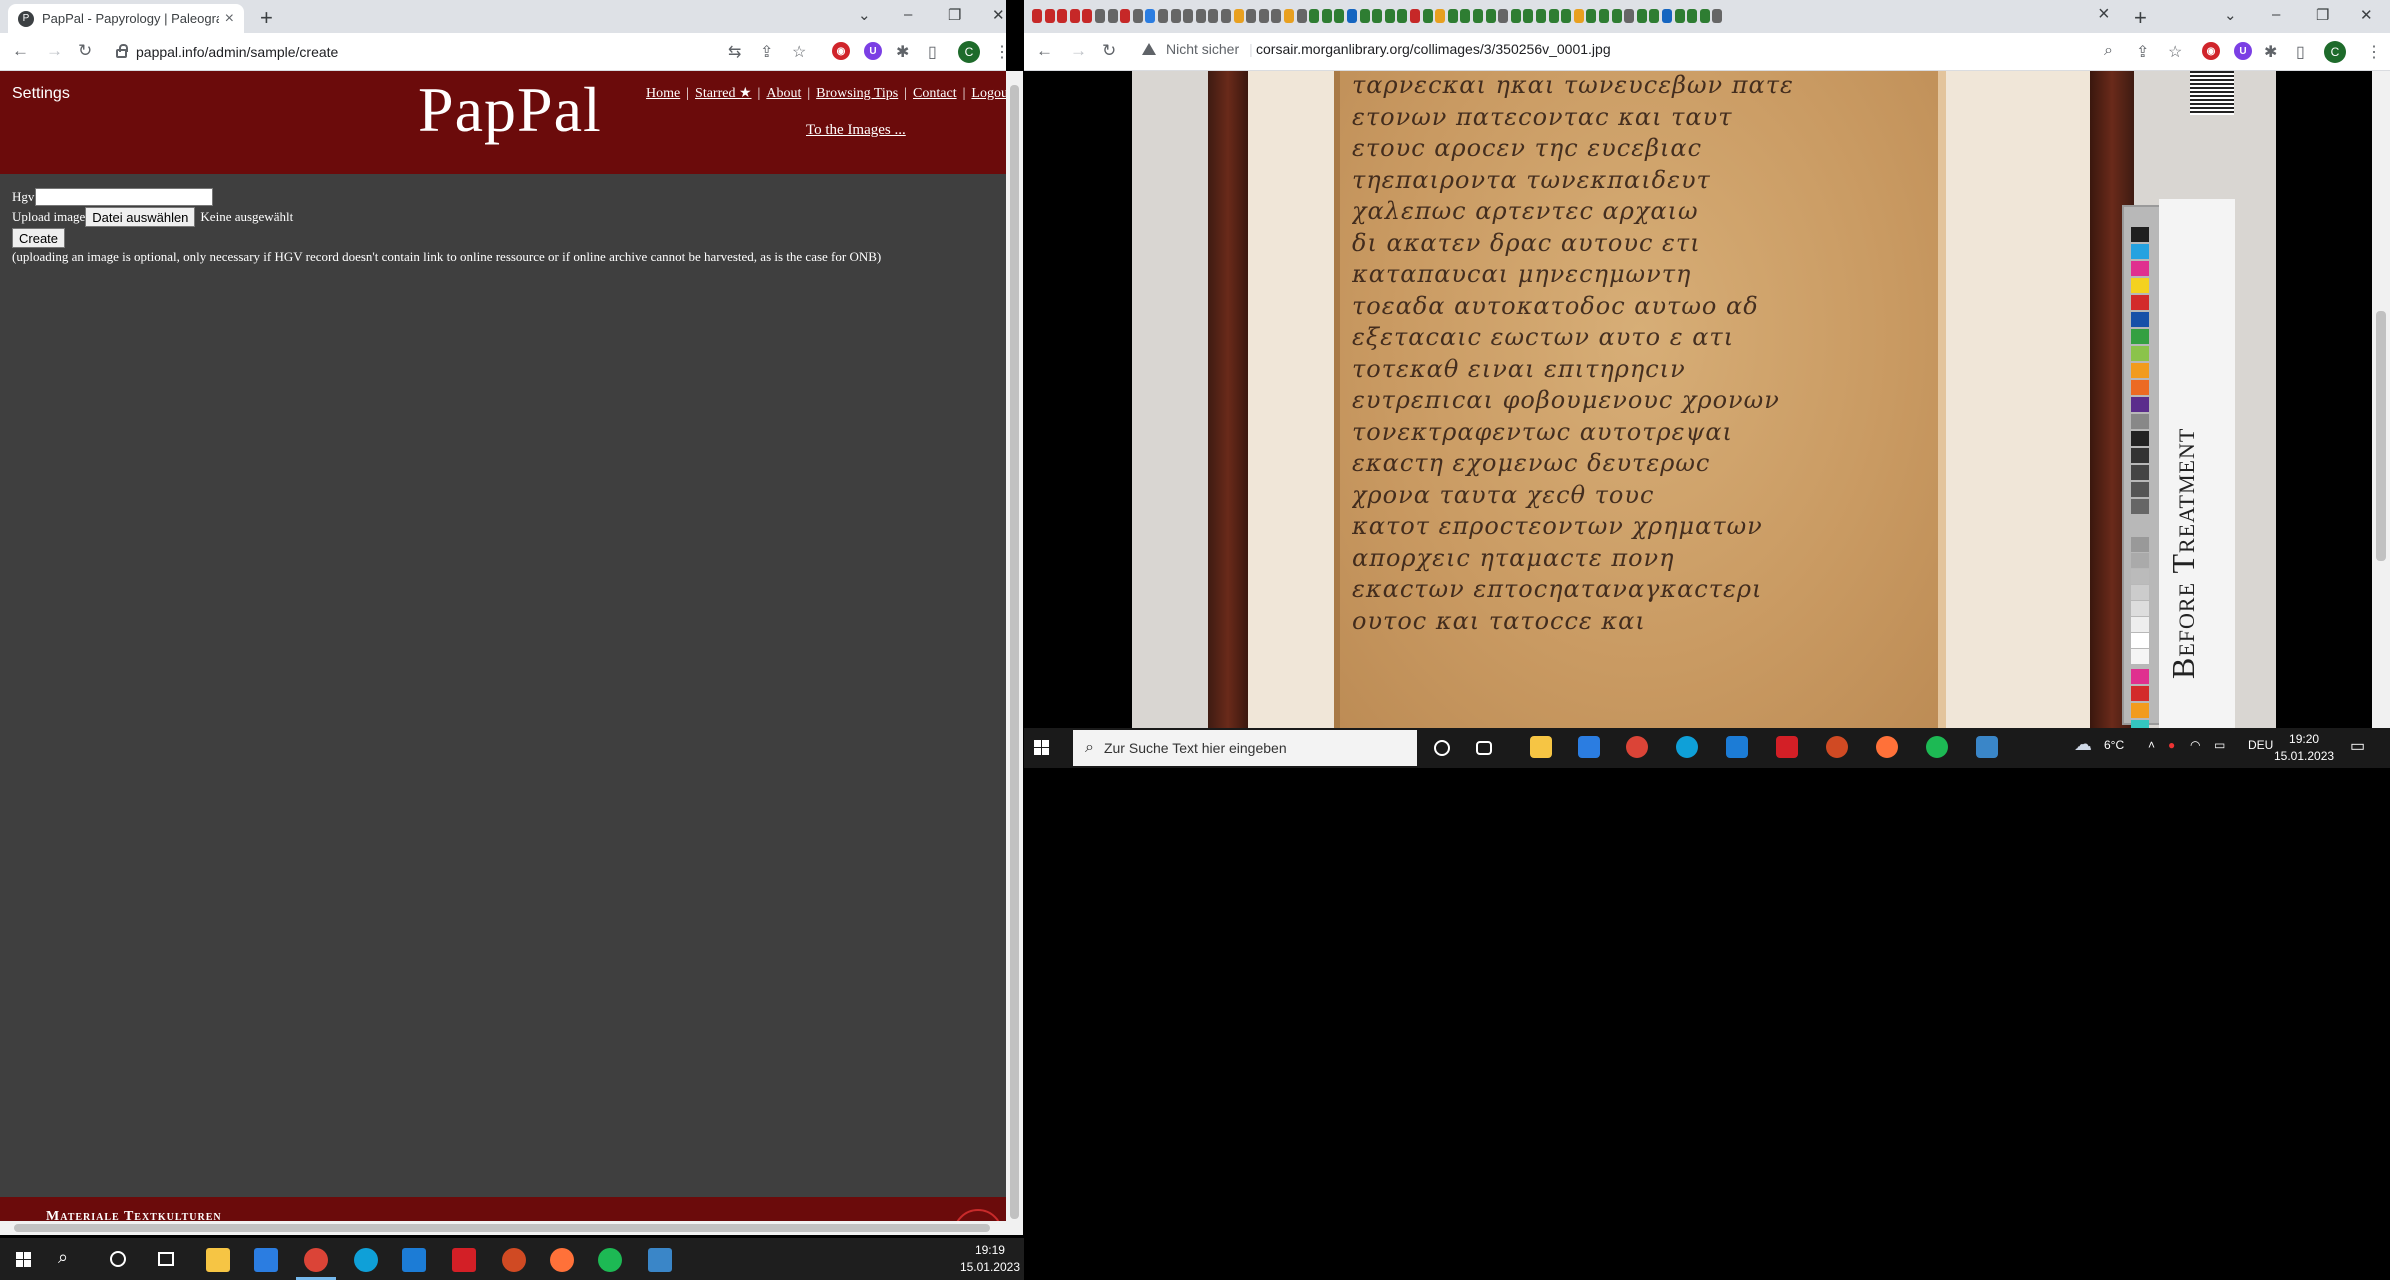 This screenshot has height=1280, width=2390. Describe the element at coordinates (39, 238) in the screenshot. I see `create-button: Create` at that location.